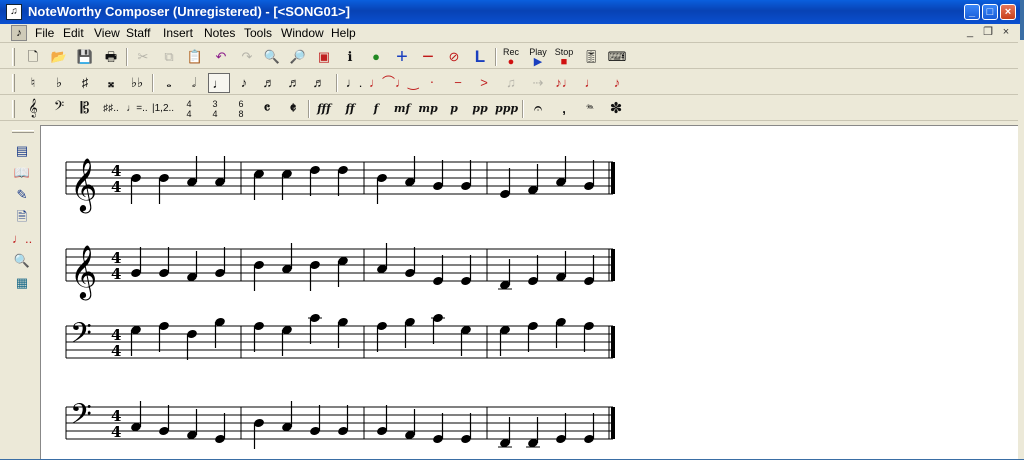  Describe the element at coordinates (137, 109) in the screenshot. I see `tempo-icon: ♩=..` at that location.